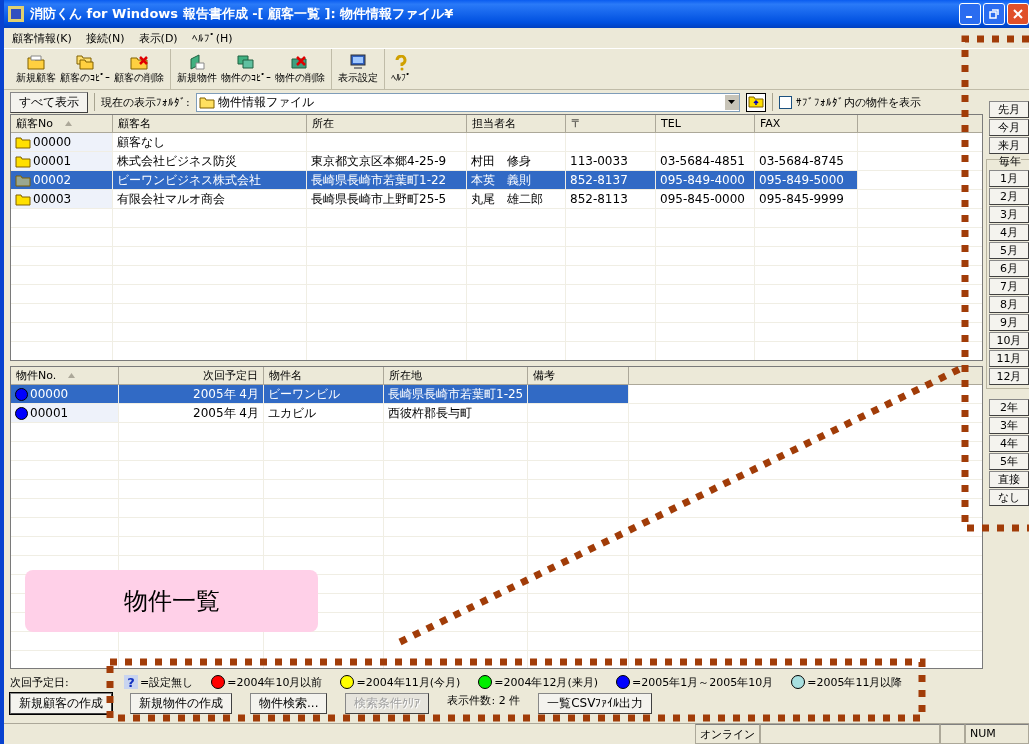 The height and width of the screenshot is (744, 1029). I want to click on month-button: 11月, so click(1009, 358).